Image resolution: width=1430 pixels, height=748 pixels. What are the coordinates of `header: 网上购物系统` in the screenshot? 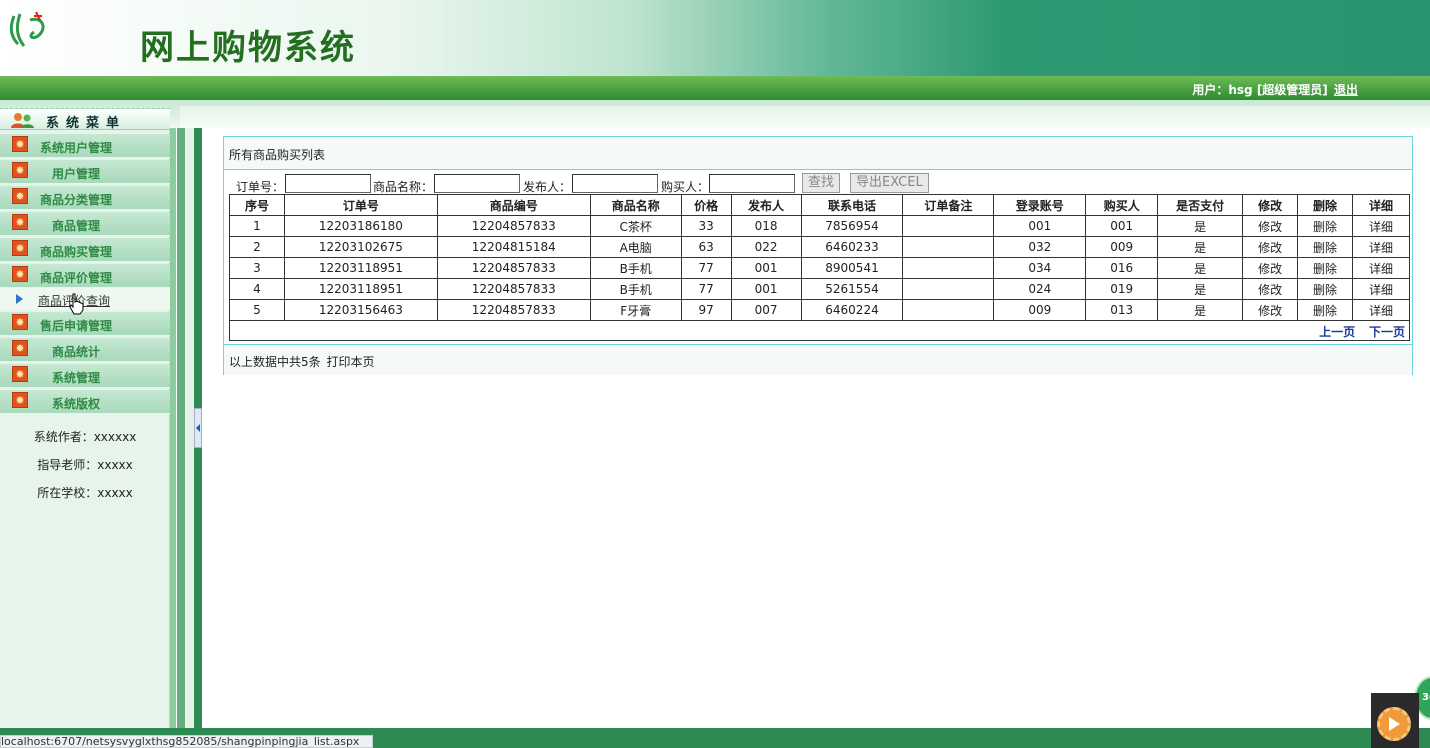 It's located at (715, 38).